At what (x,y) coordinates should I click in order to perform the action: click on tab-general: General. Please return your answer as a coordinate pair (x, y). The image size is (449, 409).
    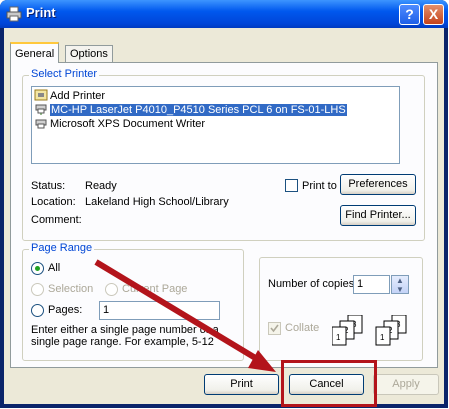
    Looking at the image, I should click on (35, 52).